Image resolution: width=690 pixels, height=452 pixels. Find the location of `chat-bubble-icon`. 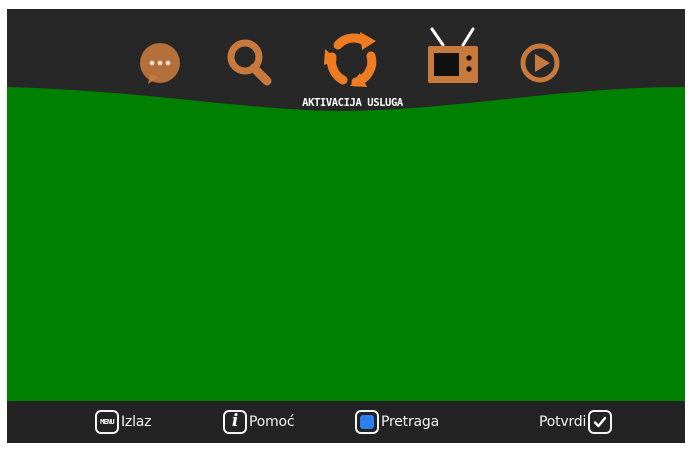

chat-bubble-icon is located at coordinates (160, 63).